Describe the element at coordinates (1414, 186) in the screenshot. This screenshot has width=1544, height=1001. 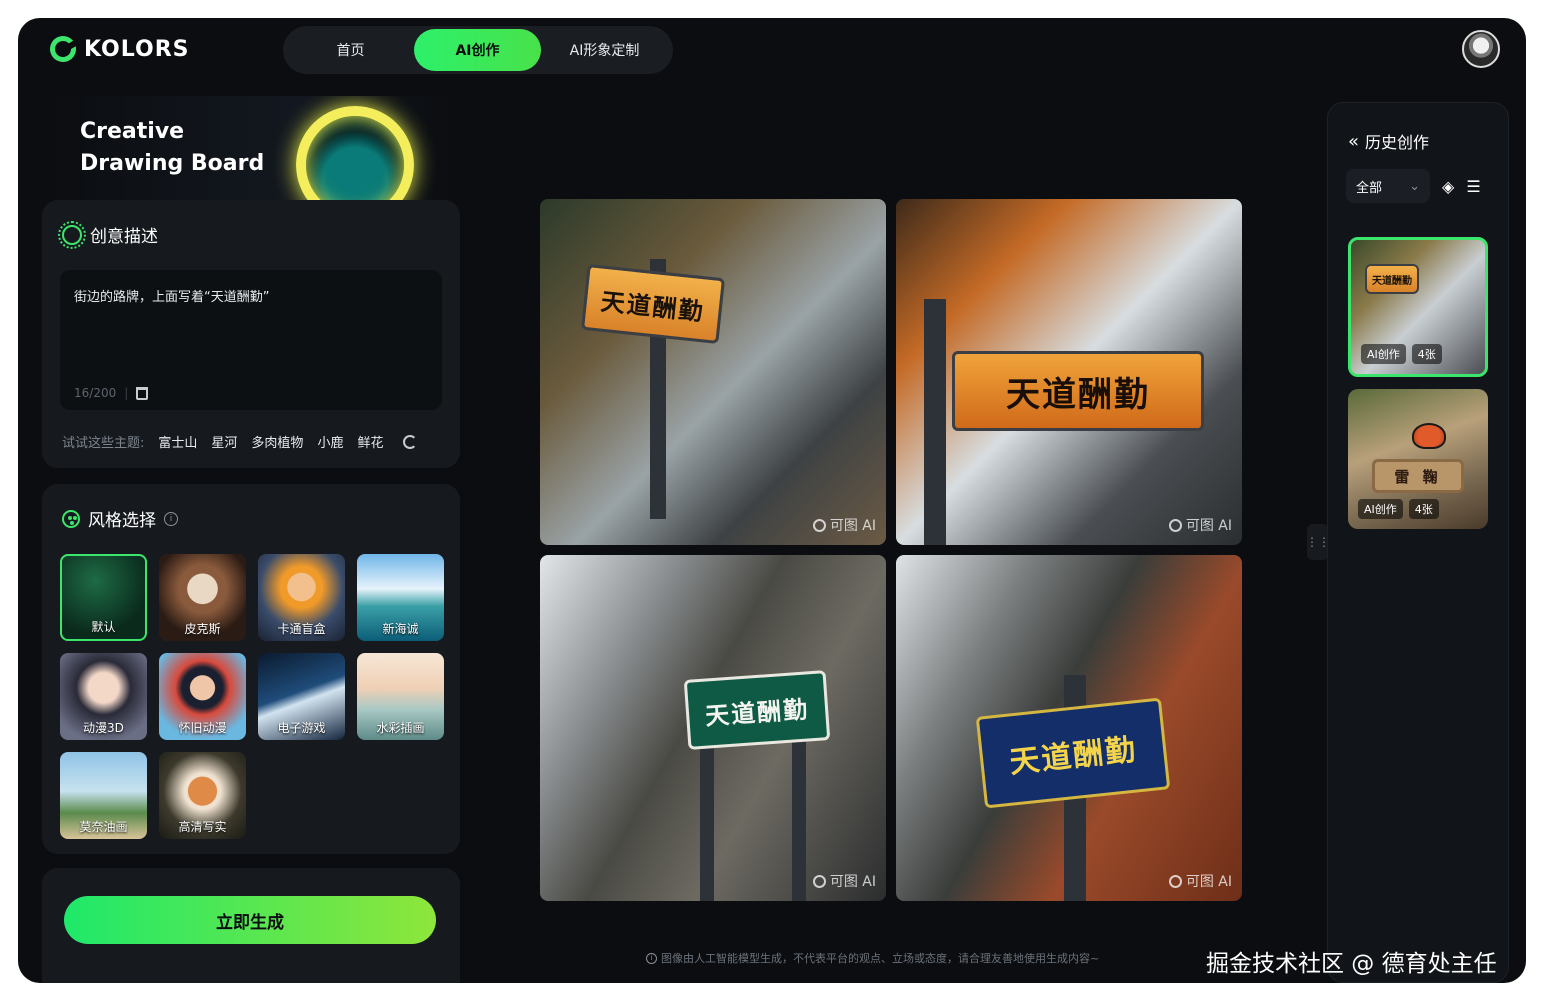
I see `chevron-down-icon: ⌄` at that location.